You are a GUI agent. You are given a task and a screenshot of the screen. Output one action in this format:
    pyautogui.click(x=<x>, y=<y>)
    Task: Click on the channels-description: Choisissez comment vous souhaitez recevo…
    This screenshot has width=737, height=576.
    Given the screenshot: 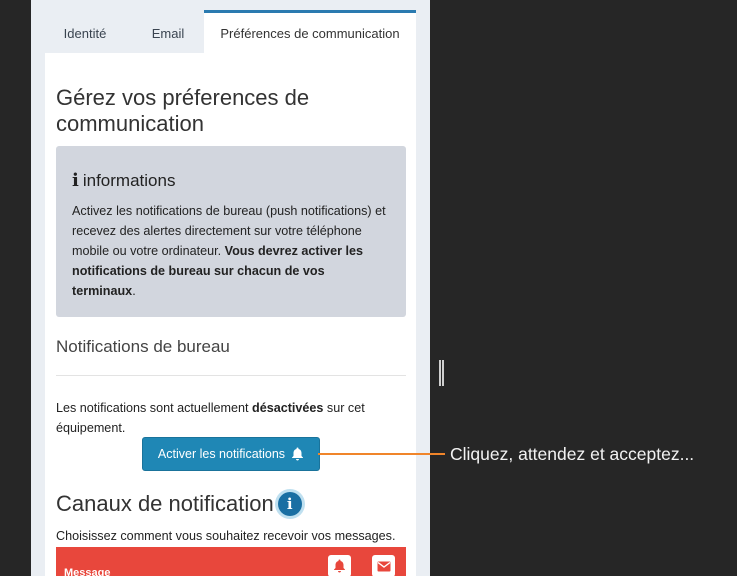 What is the action you would take?
    pyautogui.click(x=226, y=536)
    